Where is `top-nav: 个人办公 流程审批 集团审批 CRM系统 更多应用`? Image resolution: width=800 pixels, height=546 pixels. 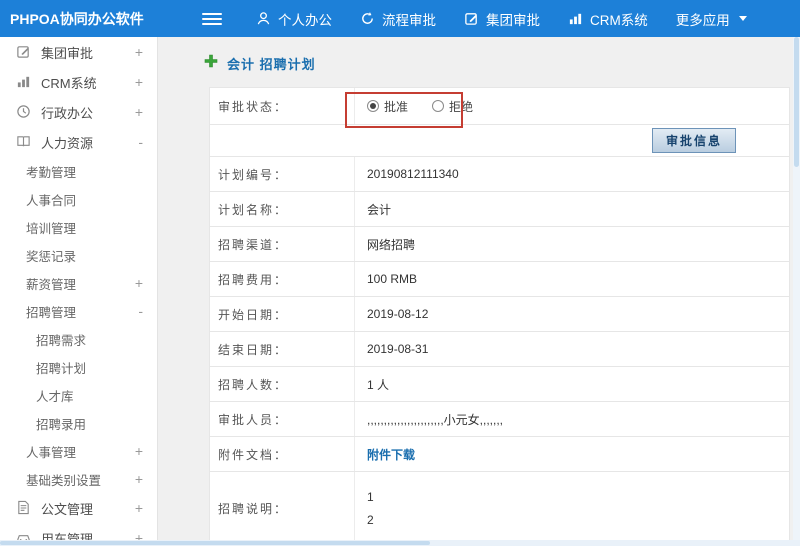 top-nav: 个人办公 流程审批 集团审批 CRM系统 更多应用 is located at coordinates (501, 18).